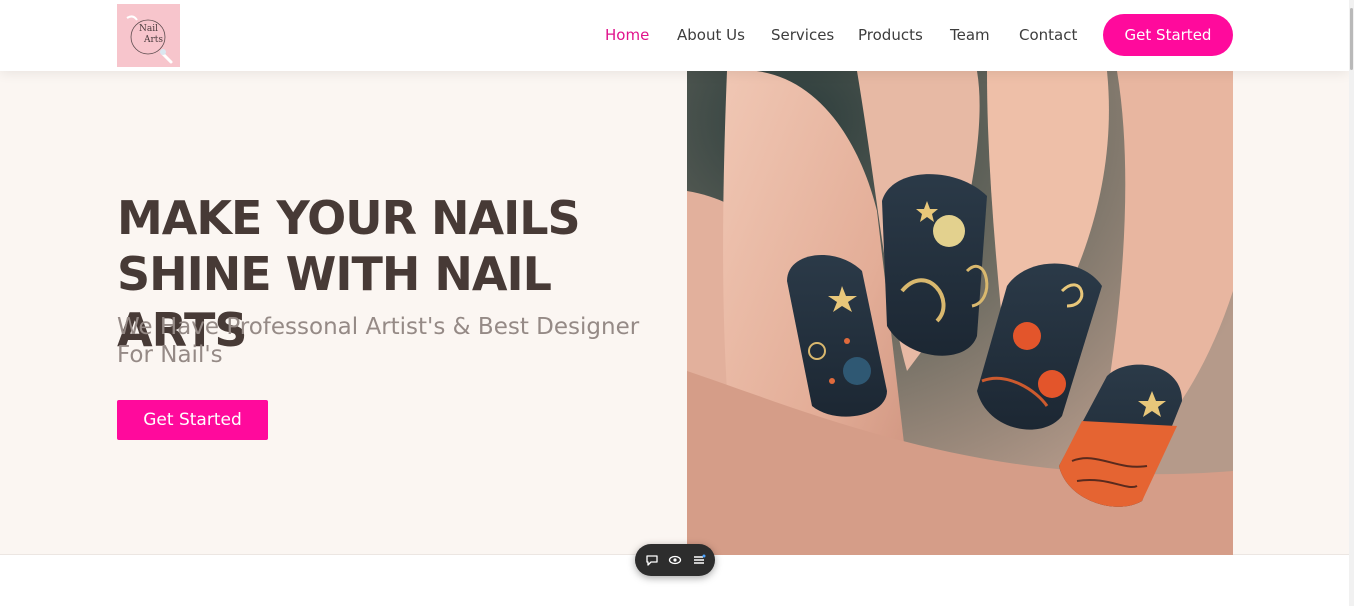 Image resolution: width=1354 pixels, height=606 pixels. I want to click on nav-link-services: Services, so click(802, 35).